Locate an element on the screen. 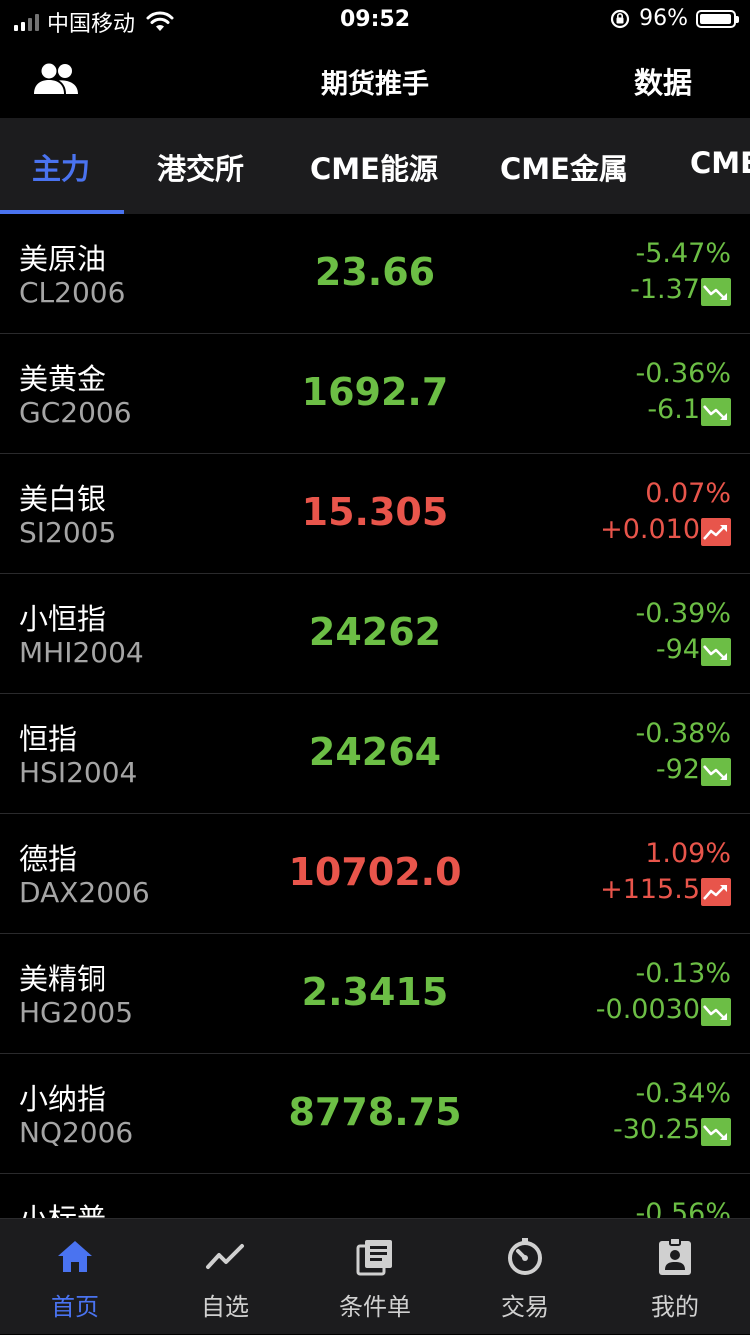 The width and height of the screenshot is (750, 1335). tabbar-label: 自选 is located at coordinates (225, 1307).